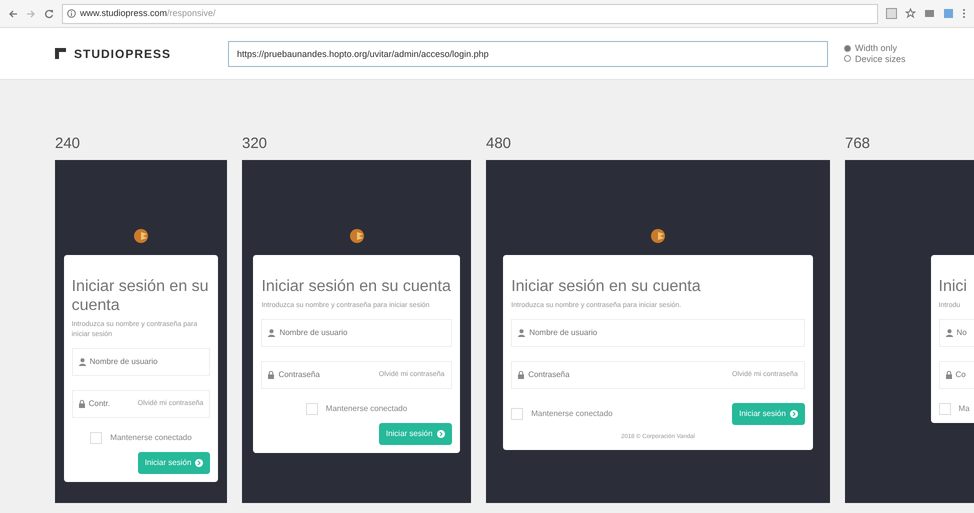  What do you see at coordinates (858, 144) in the screenshot?
I see `width-label: 768` at bounding box center [858, 144].